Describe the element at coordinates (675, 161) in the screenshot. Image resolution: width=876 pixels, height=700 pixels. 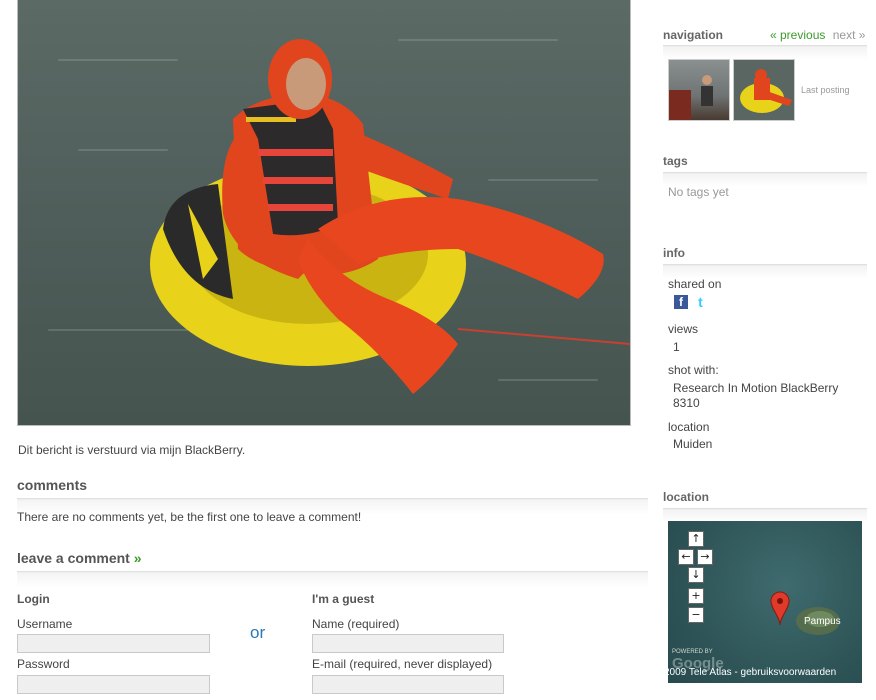
I see `tags-heading: tags` at that location.